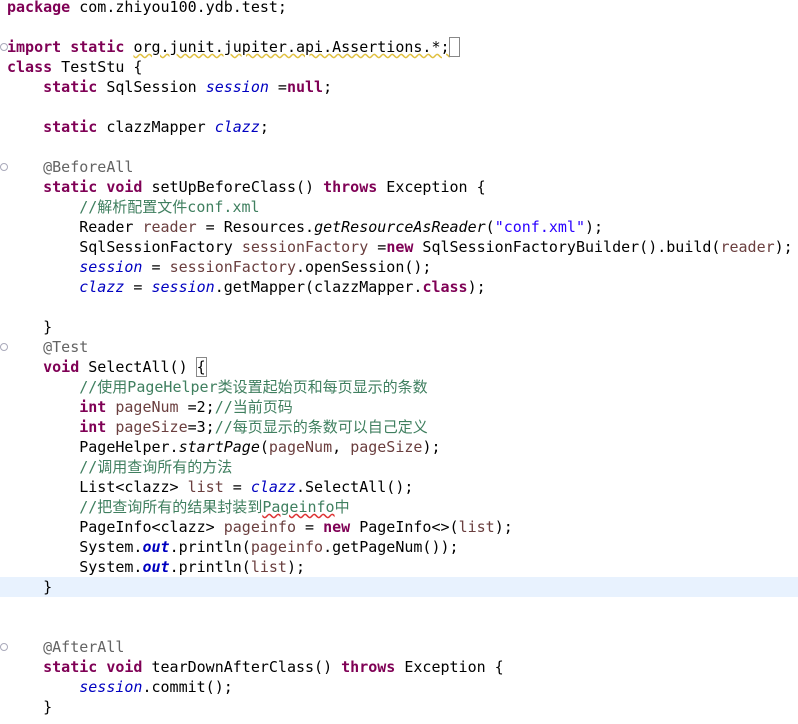  I want to click on code-line: session = sessionFactory.openSession();, so click(399, 267).